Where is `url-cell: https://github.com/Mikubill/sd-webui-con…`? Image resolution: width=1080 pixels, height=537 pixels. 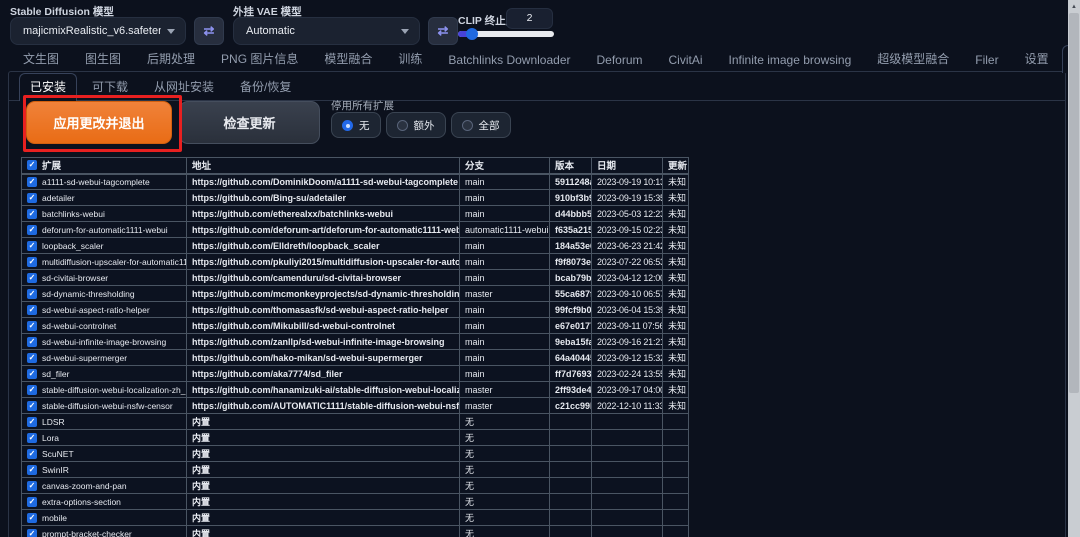 url-cell: https://github.com/Mikubill/sd-webui-con… is located at coordinates (323, 325).